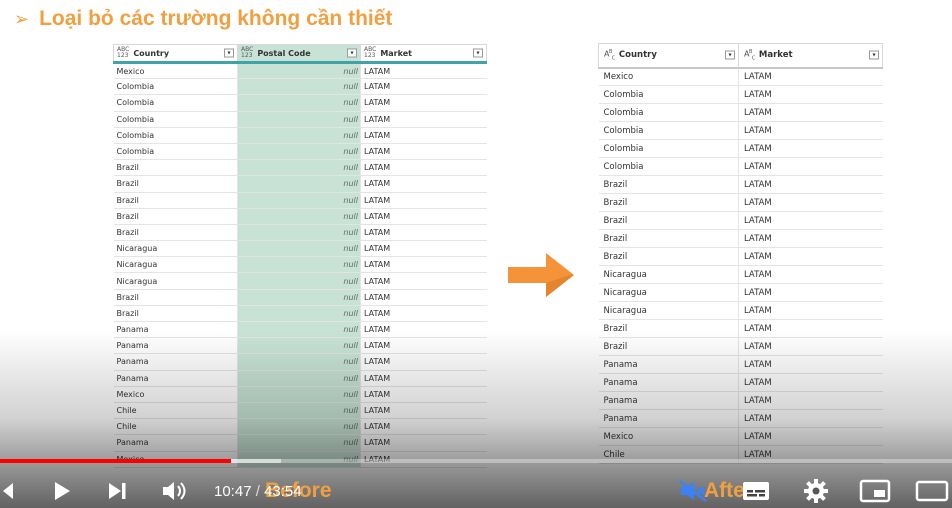 Image resolution: width=952 pixels, height=508 pixels. Describe the element at coordinates (756, 491) in the screenshot. I see `subtitles-button` at that location.